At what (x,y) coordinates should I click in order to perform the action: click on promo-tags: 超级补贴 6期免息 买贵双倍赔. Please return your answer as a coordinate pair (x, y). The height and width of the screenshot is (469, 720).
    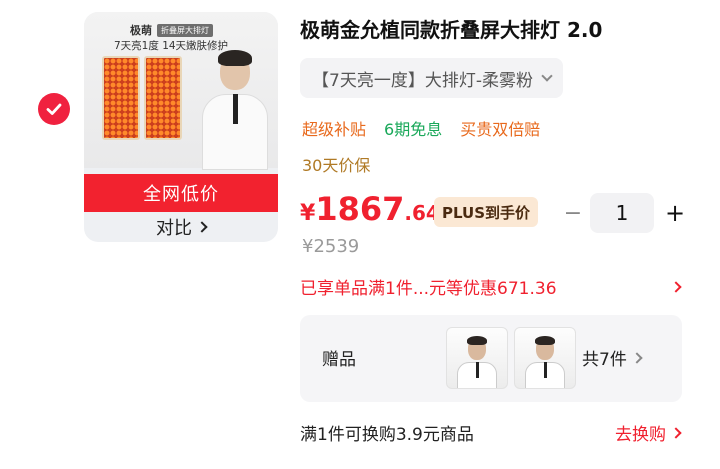
    Looking at the image, I should click on (421, 128).